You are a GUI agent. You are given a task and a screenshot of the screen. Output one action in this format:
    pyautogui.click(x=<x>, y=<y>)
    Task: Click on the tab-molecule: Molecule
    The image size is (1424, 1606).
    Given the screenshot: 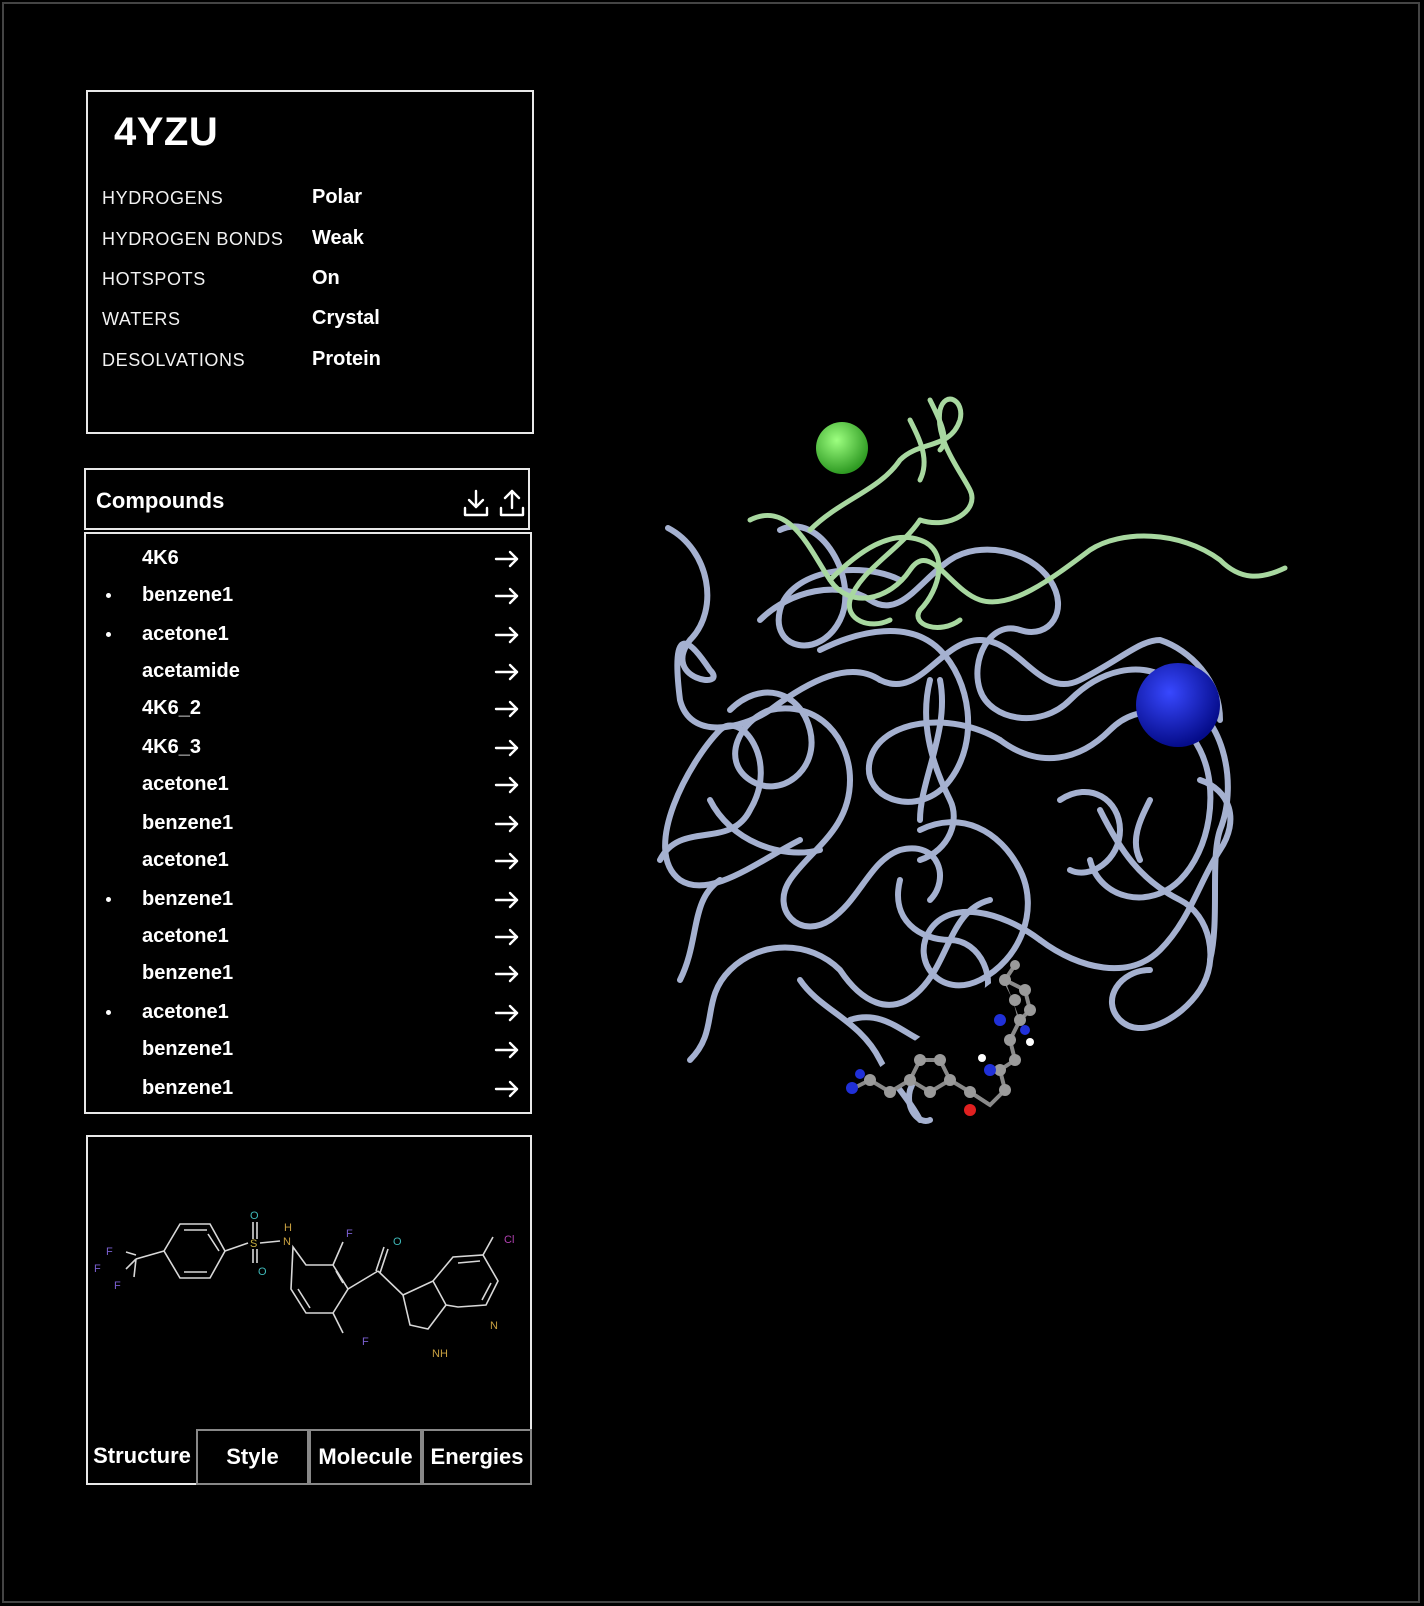 What is the action you would take?
    pyautogui.click(x=365, y=1457)
    